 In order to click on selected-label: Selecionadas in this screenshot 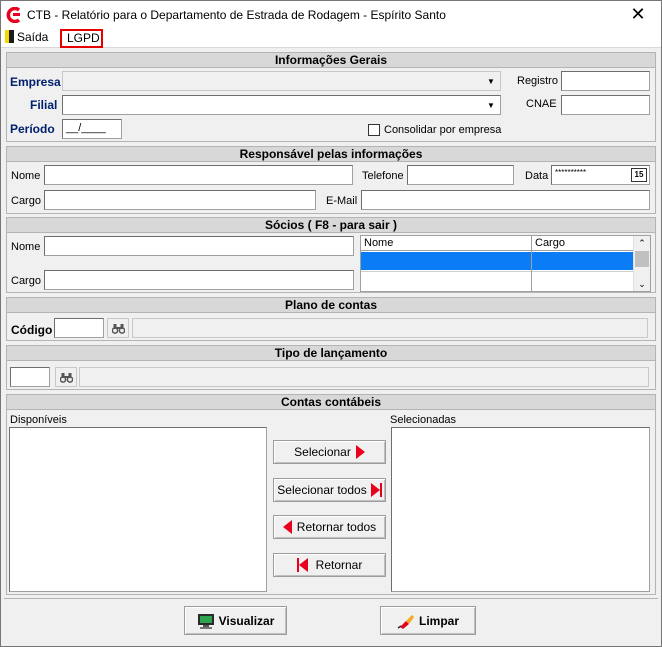, I will do `click(423, 420)`.